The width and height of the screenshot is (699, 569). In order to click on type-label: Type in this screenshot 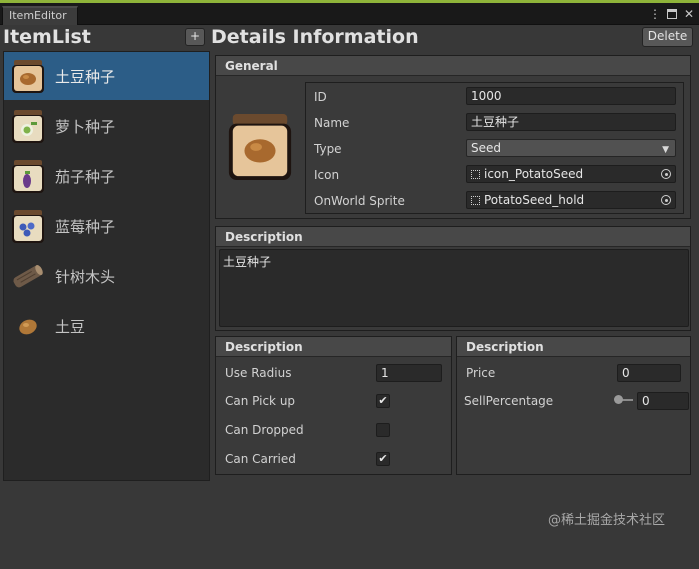, I will do `click(328, 149)`.